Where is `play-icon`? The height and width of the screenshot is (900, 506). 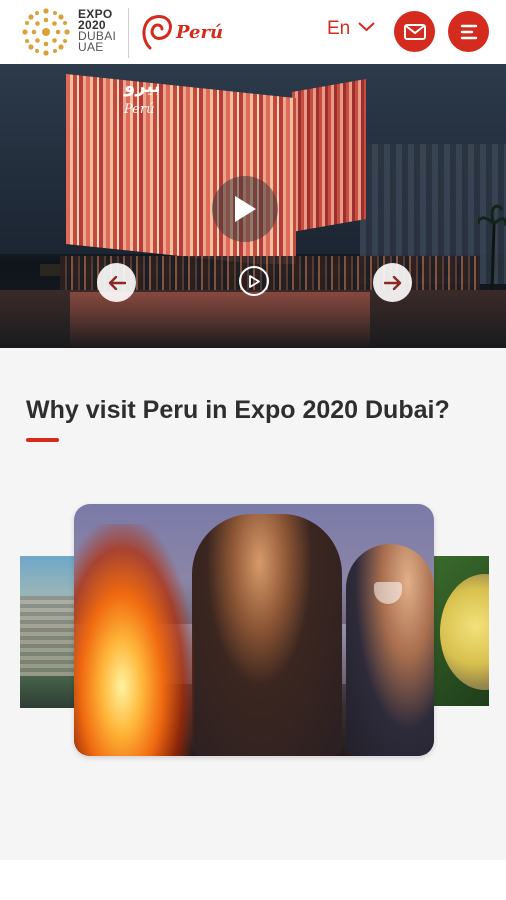 play-icon is located at coordinates (245, 209).